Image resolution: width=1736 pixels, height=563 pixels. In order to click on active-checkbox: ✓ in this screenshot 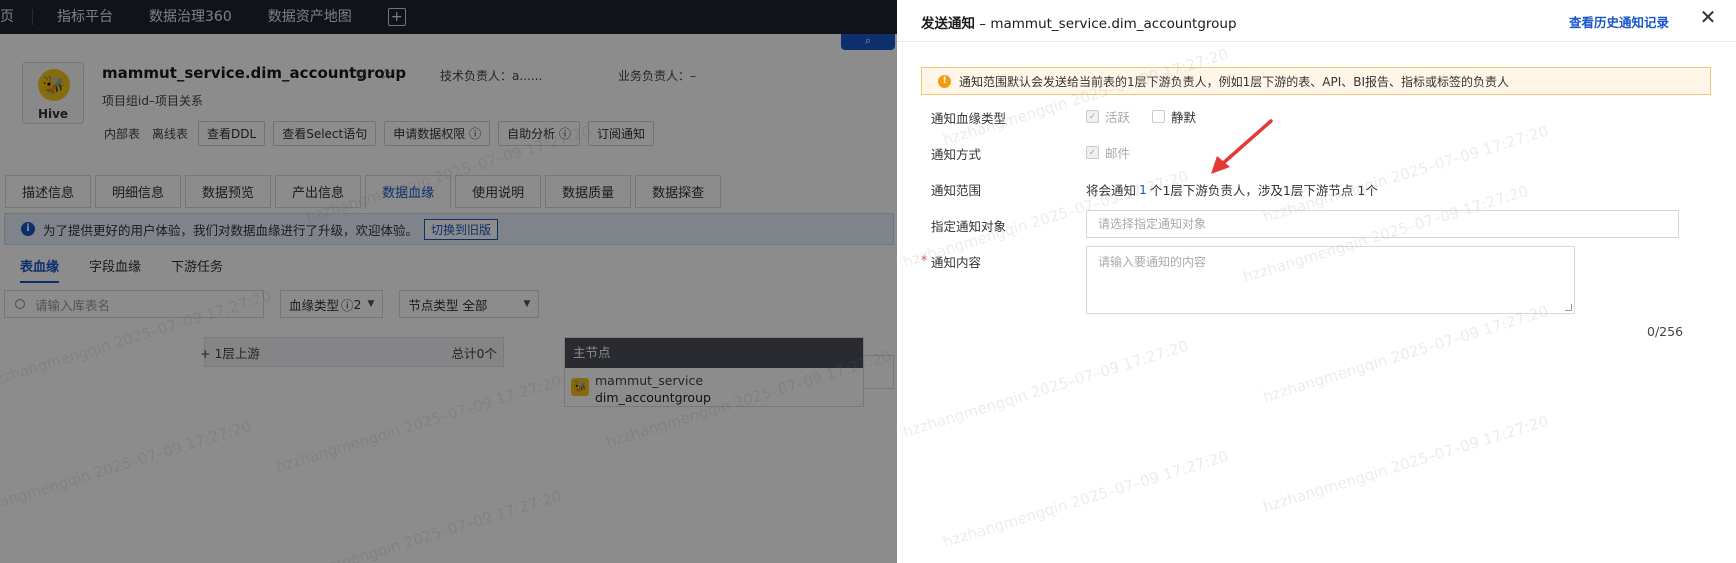, I will do `click(1092, 116)`.